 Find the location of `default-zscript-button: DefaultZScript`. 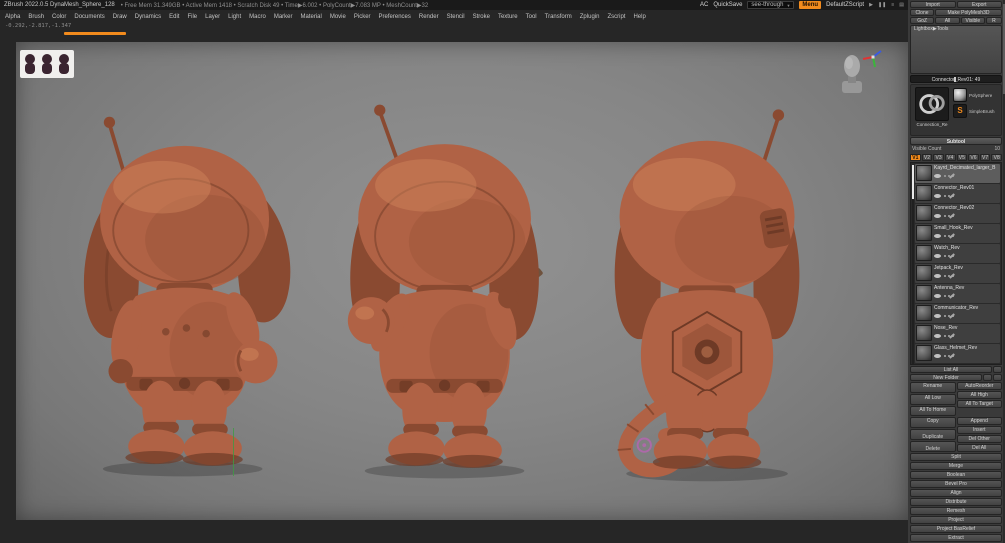

default-zscript-button: DefaultZScript is located at coordinates (845, 5).